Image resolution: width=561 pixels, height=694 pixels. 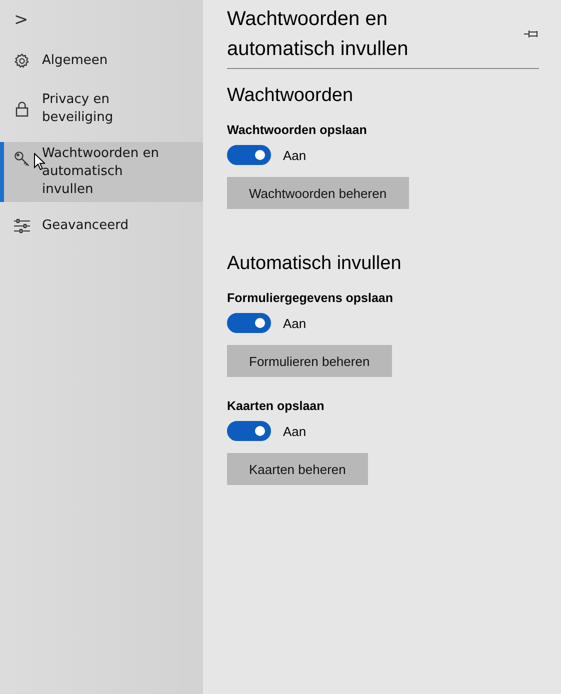 What do you see at coordinates (297, 469) in the screenshot?
I see `manage-button: Kaarten beheren` at bounding box center [297, 469].